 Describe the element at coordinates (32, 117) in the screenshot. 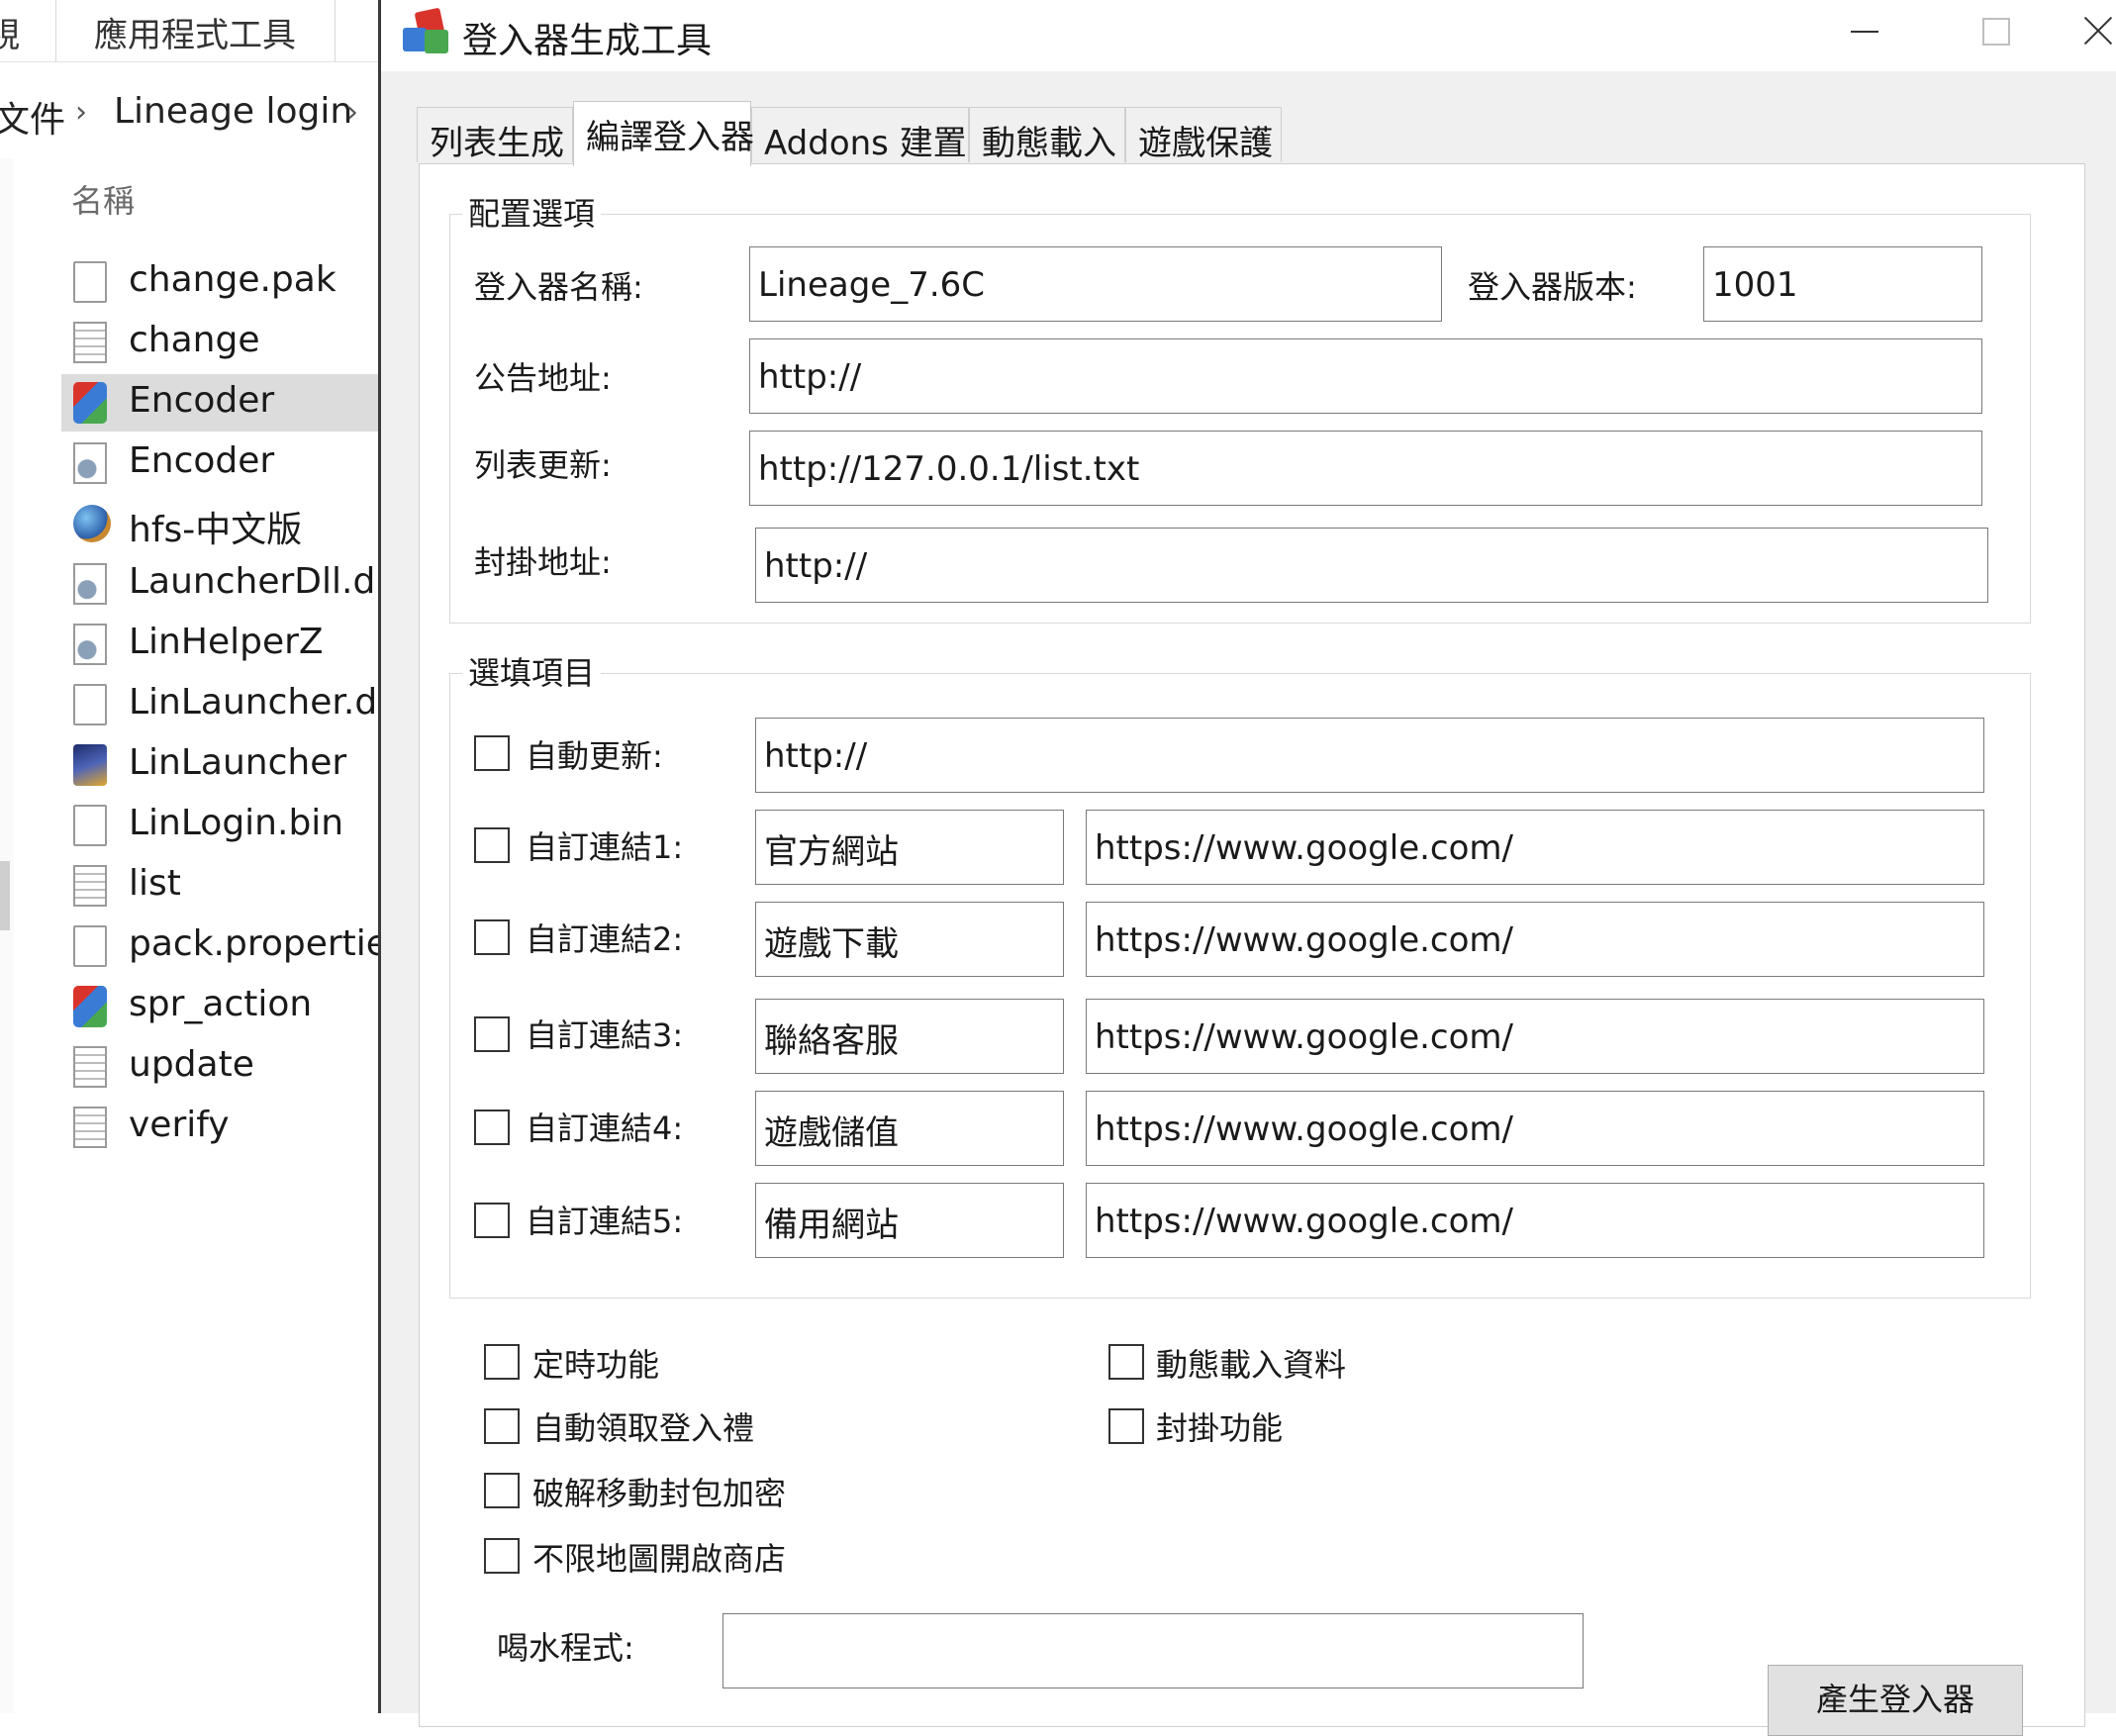

I see `breadcrumb-item-documents: 文件` at that location.